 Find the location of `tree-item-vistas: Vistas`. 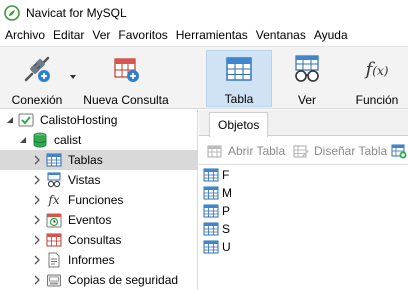

tree-item-vistas: Vistas is located at coordinates (98, 180).